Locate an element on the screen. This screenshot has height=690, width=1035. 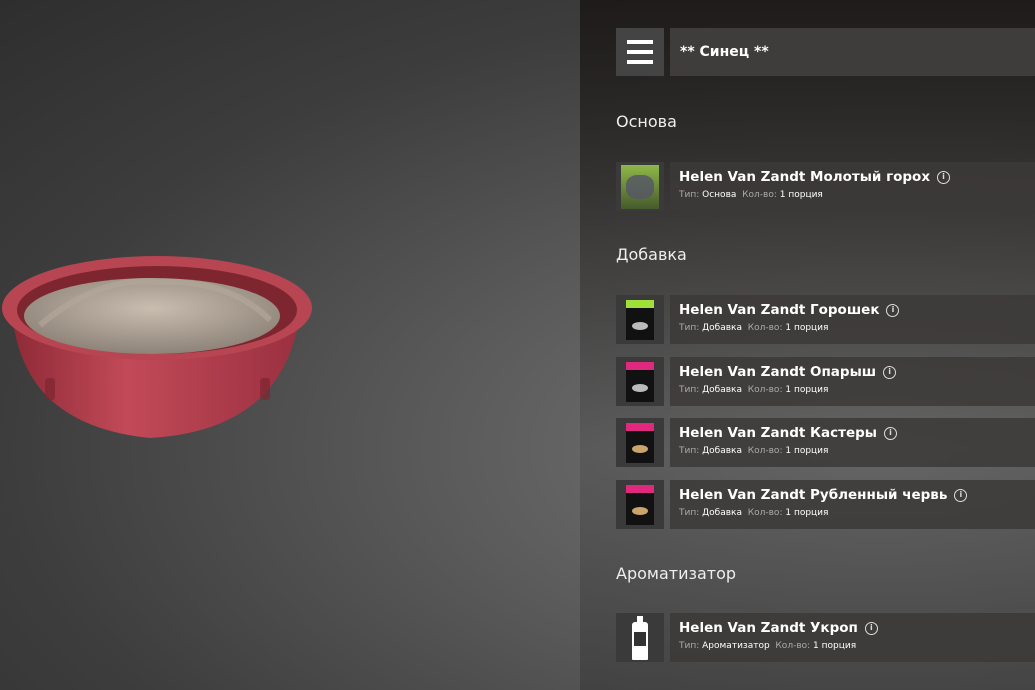
bottle-icon is located at coordinates (640, 637).